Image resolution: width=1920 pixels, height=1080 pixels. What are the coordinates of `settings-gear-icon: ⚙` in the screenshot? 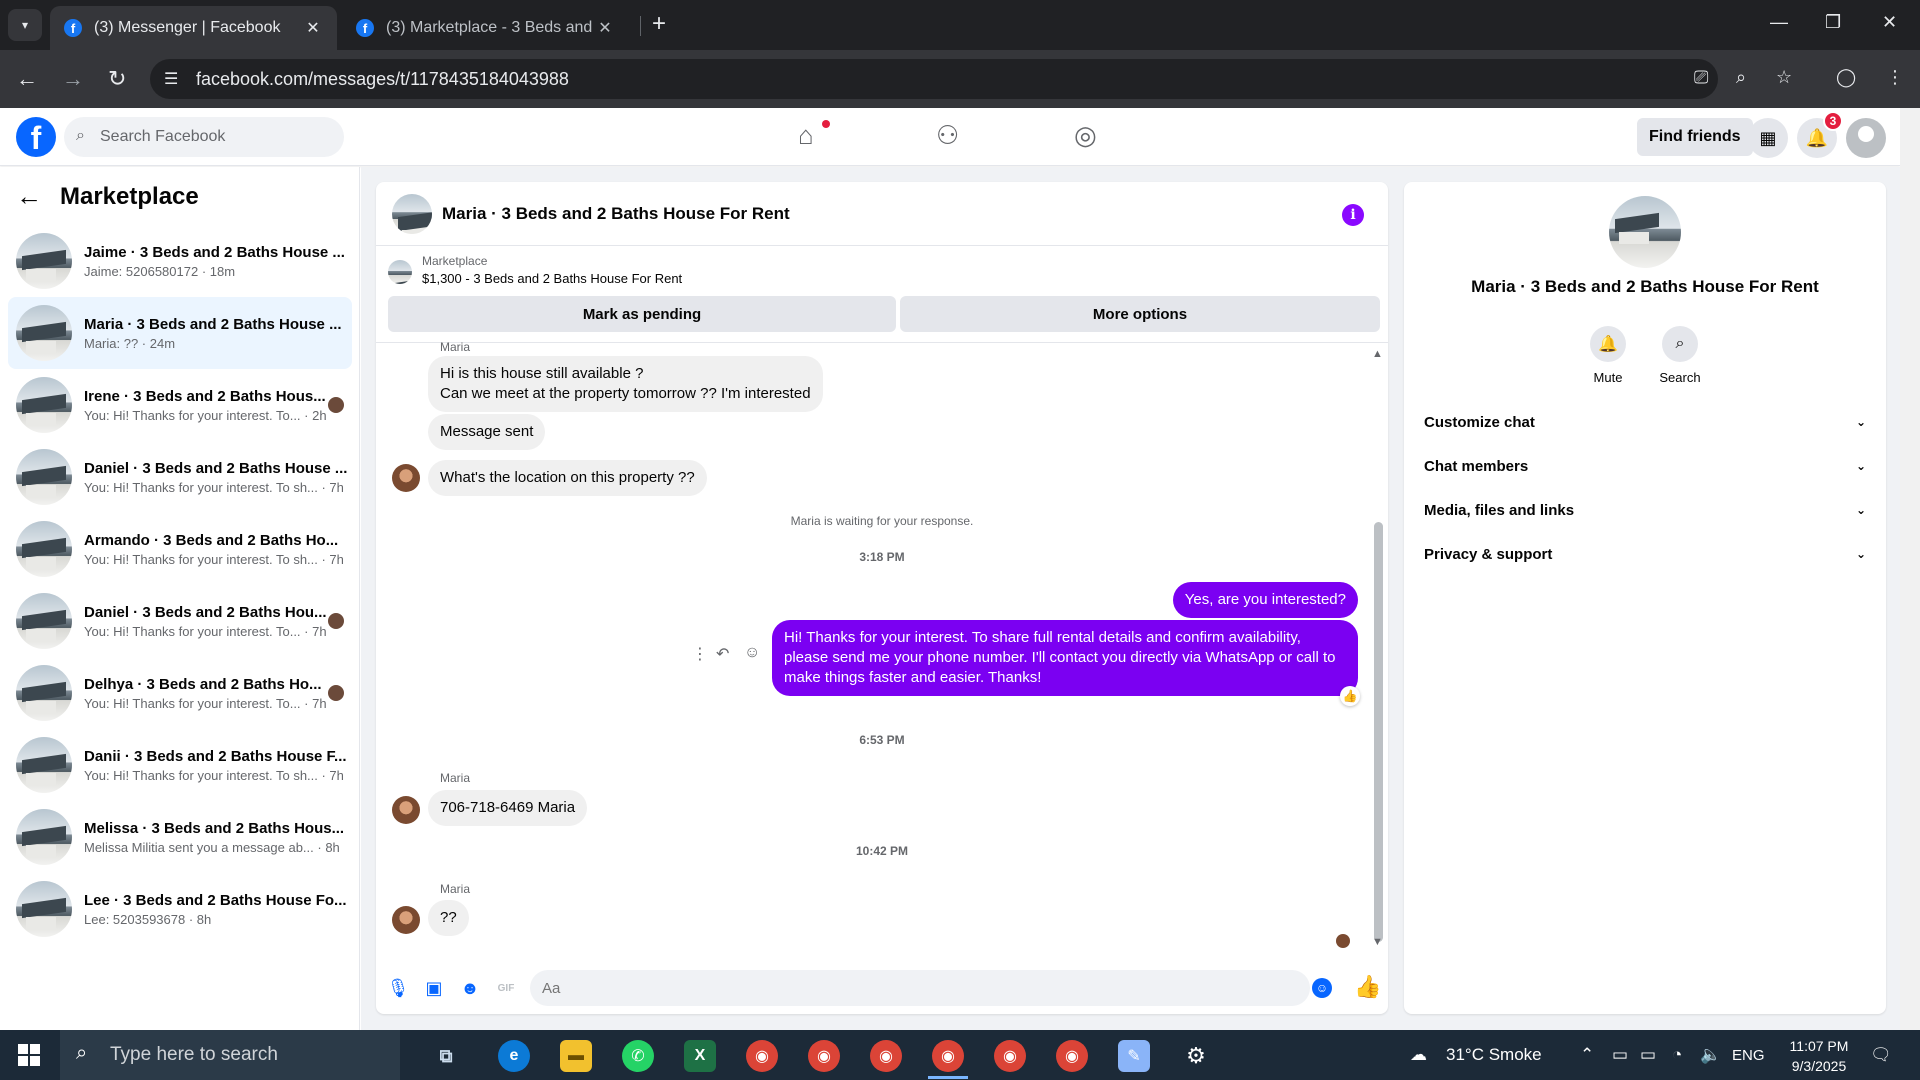 It's located at (1196, 1056).